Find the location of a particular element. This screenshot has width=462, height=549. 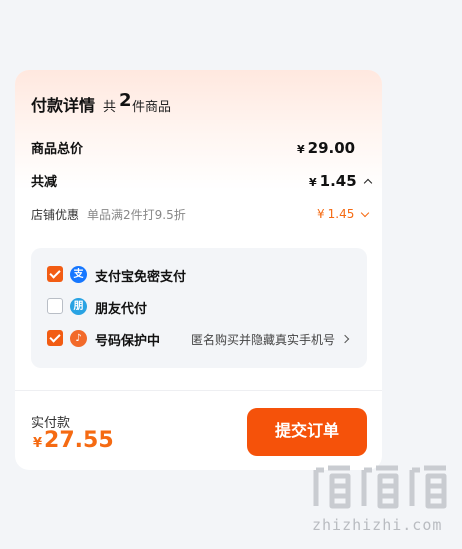

discount-total-amount: 1.45 is located at coordinates (338, 181).